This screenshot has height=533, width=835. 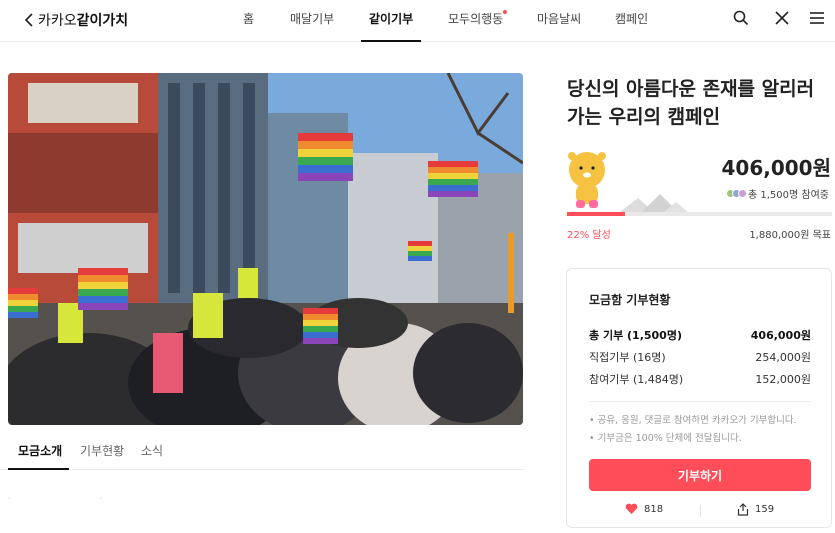 What do you see at coordinates (152, 450) in the screenshot?
I see `tab-news: 소식` at bounding box center [152, 450].